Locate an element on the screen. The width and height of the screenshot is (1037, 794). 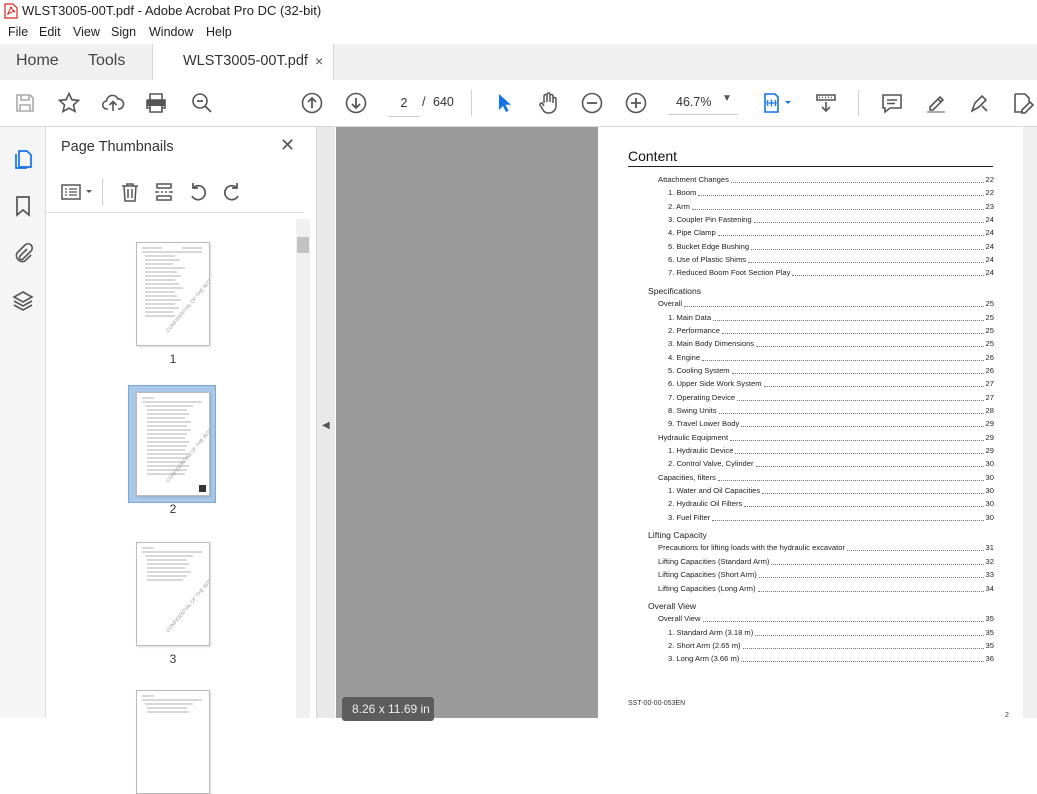
page-thumbnail-1: CONFIDENTIAL OF THE INTERNAL is located at coordinates (173, 294).